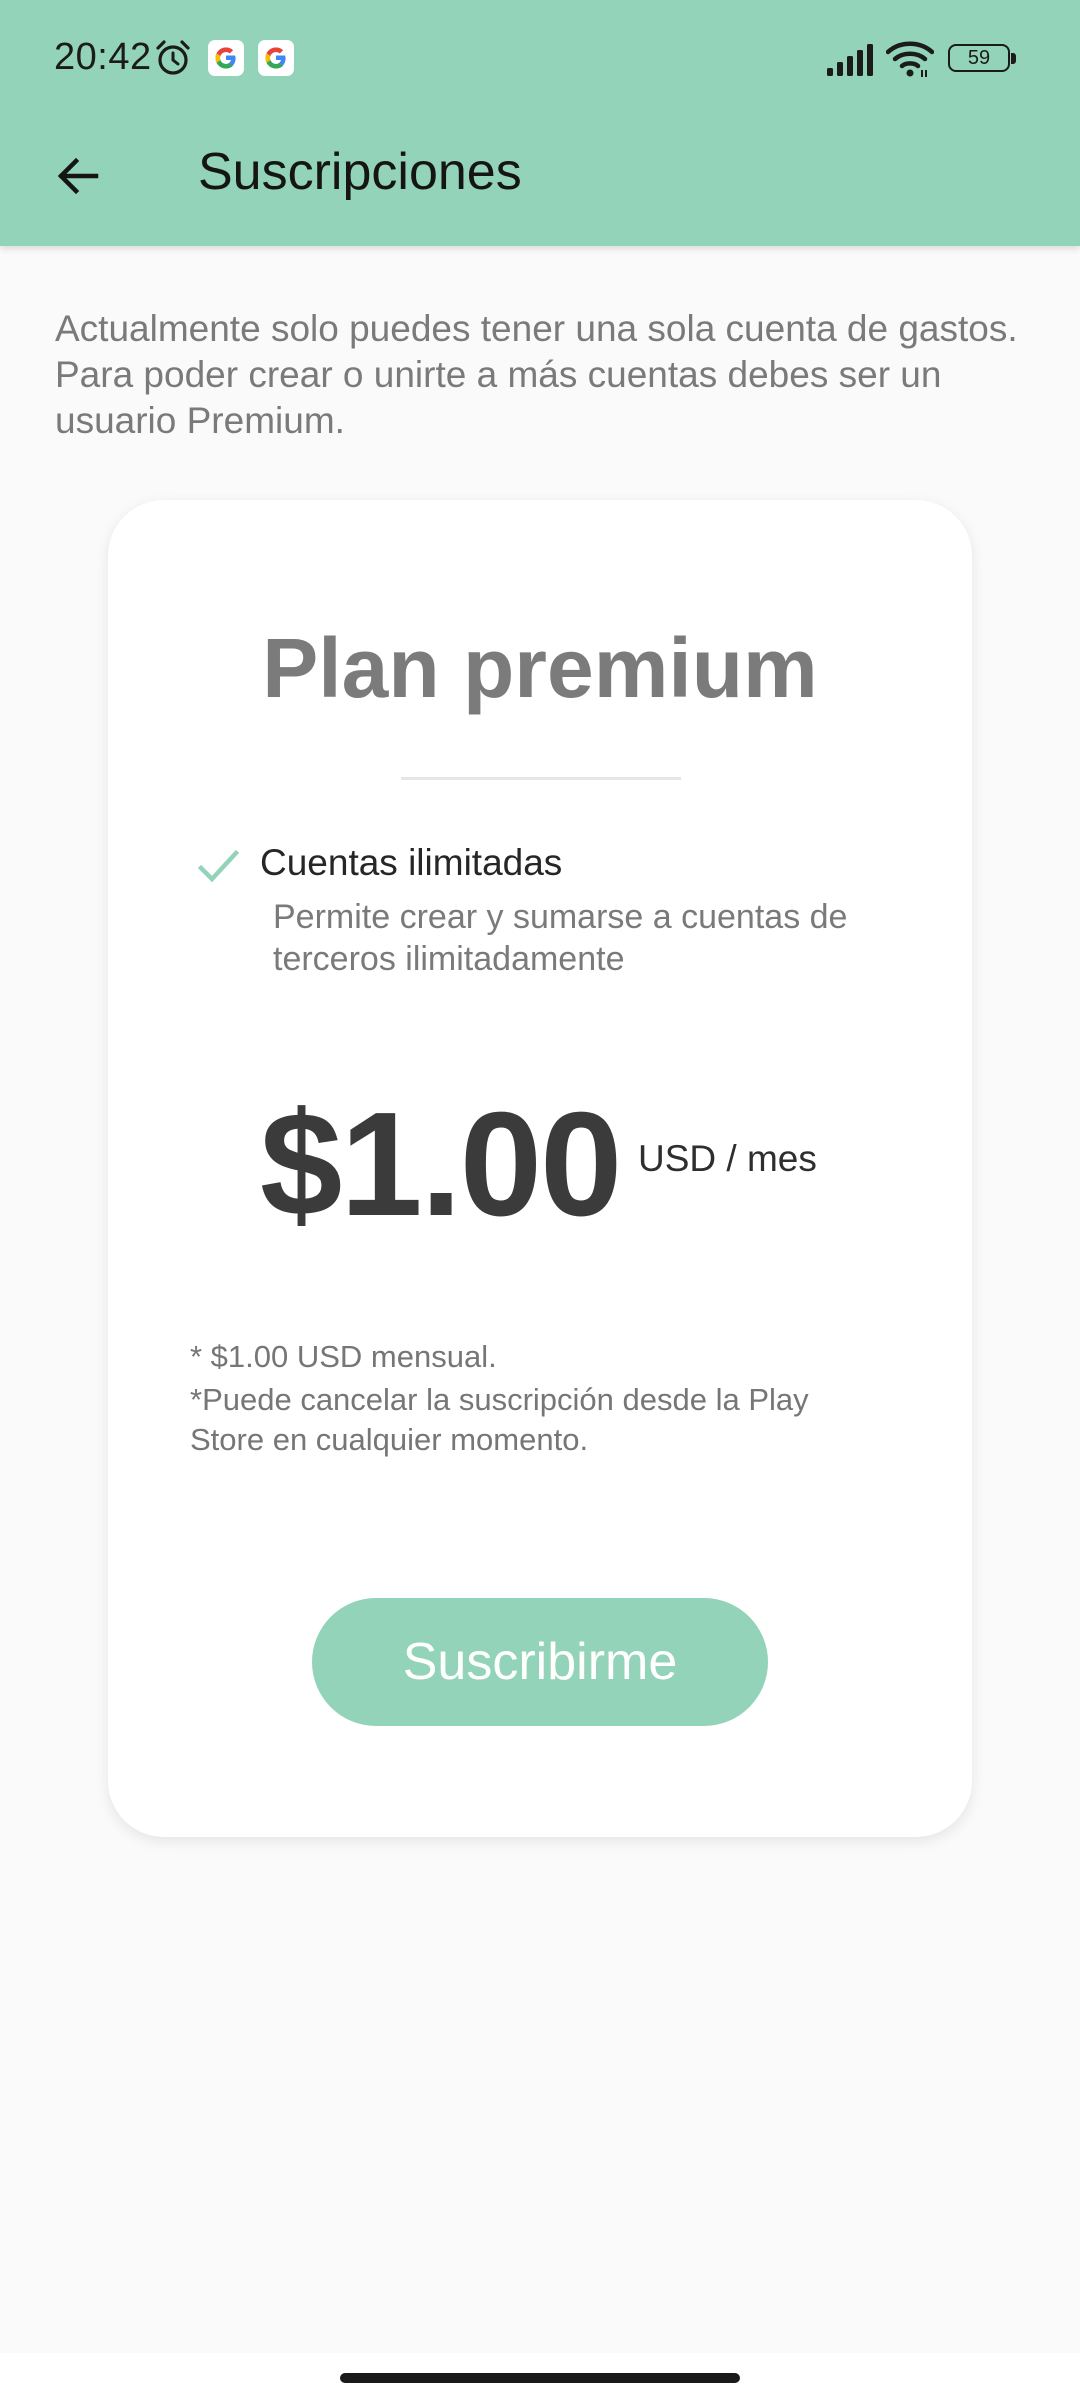  Describe the element at coordinates (540, 1662) in the screenshot. I see `subscribe-button: Suscribirme` at that location.